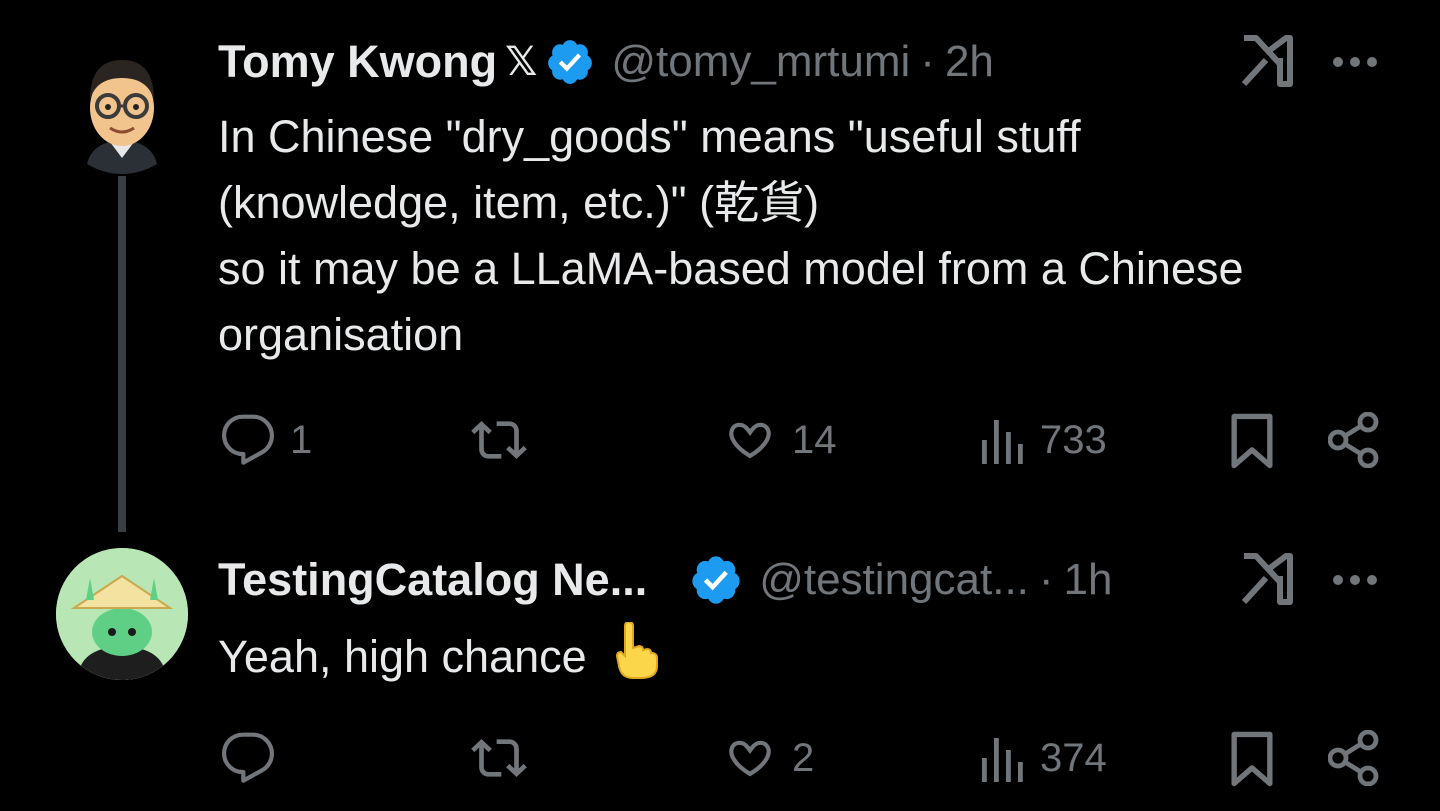 The height and width of the screenshot is (811, 1440). I want to click on avatar-character-image, so click(122, 614).